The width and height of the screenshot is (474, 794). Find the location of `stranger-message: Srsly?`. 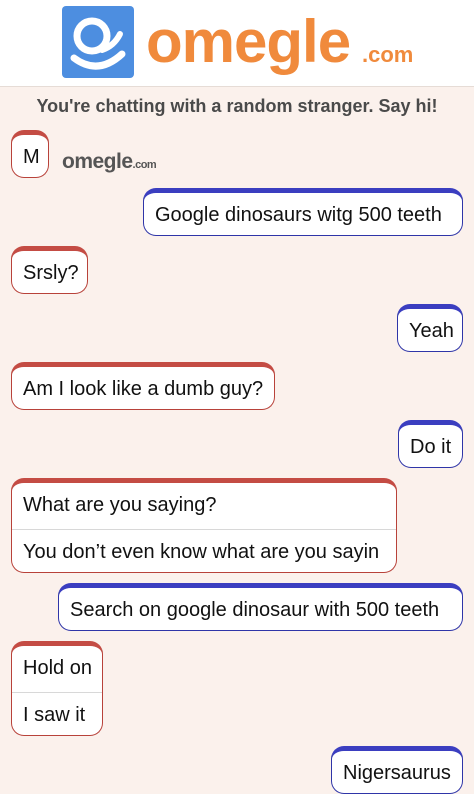

stranger-message: Srsly? is located at coordinates (49, 270).